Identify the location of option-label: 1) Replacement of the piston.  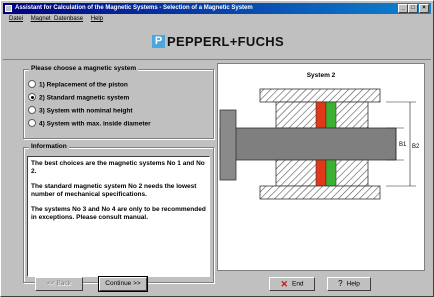
(83, 85).